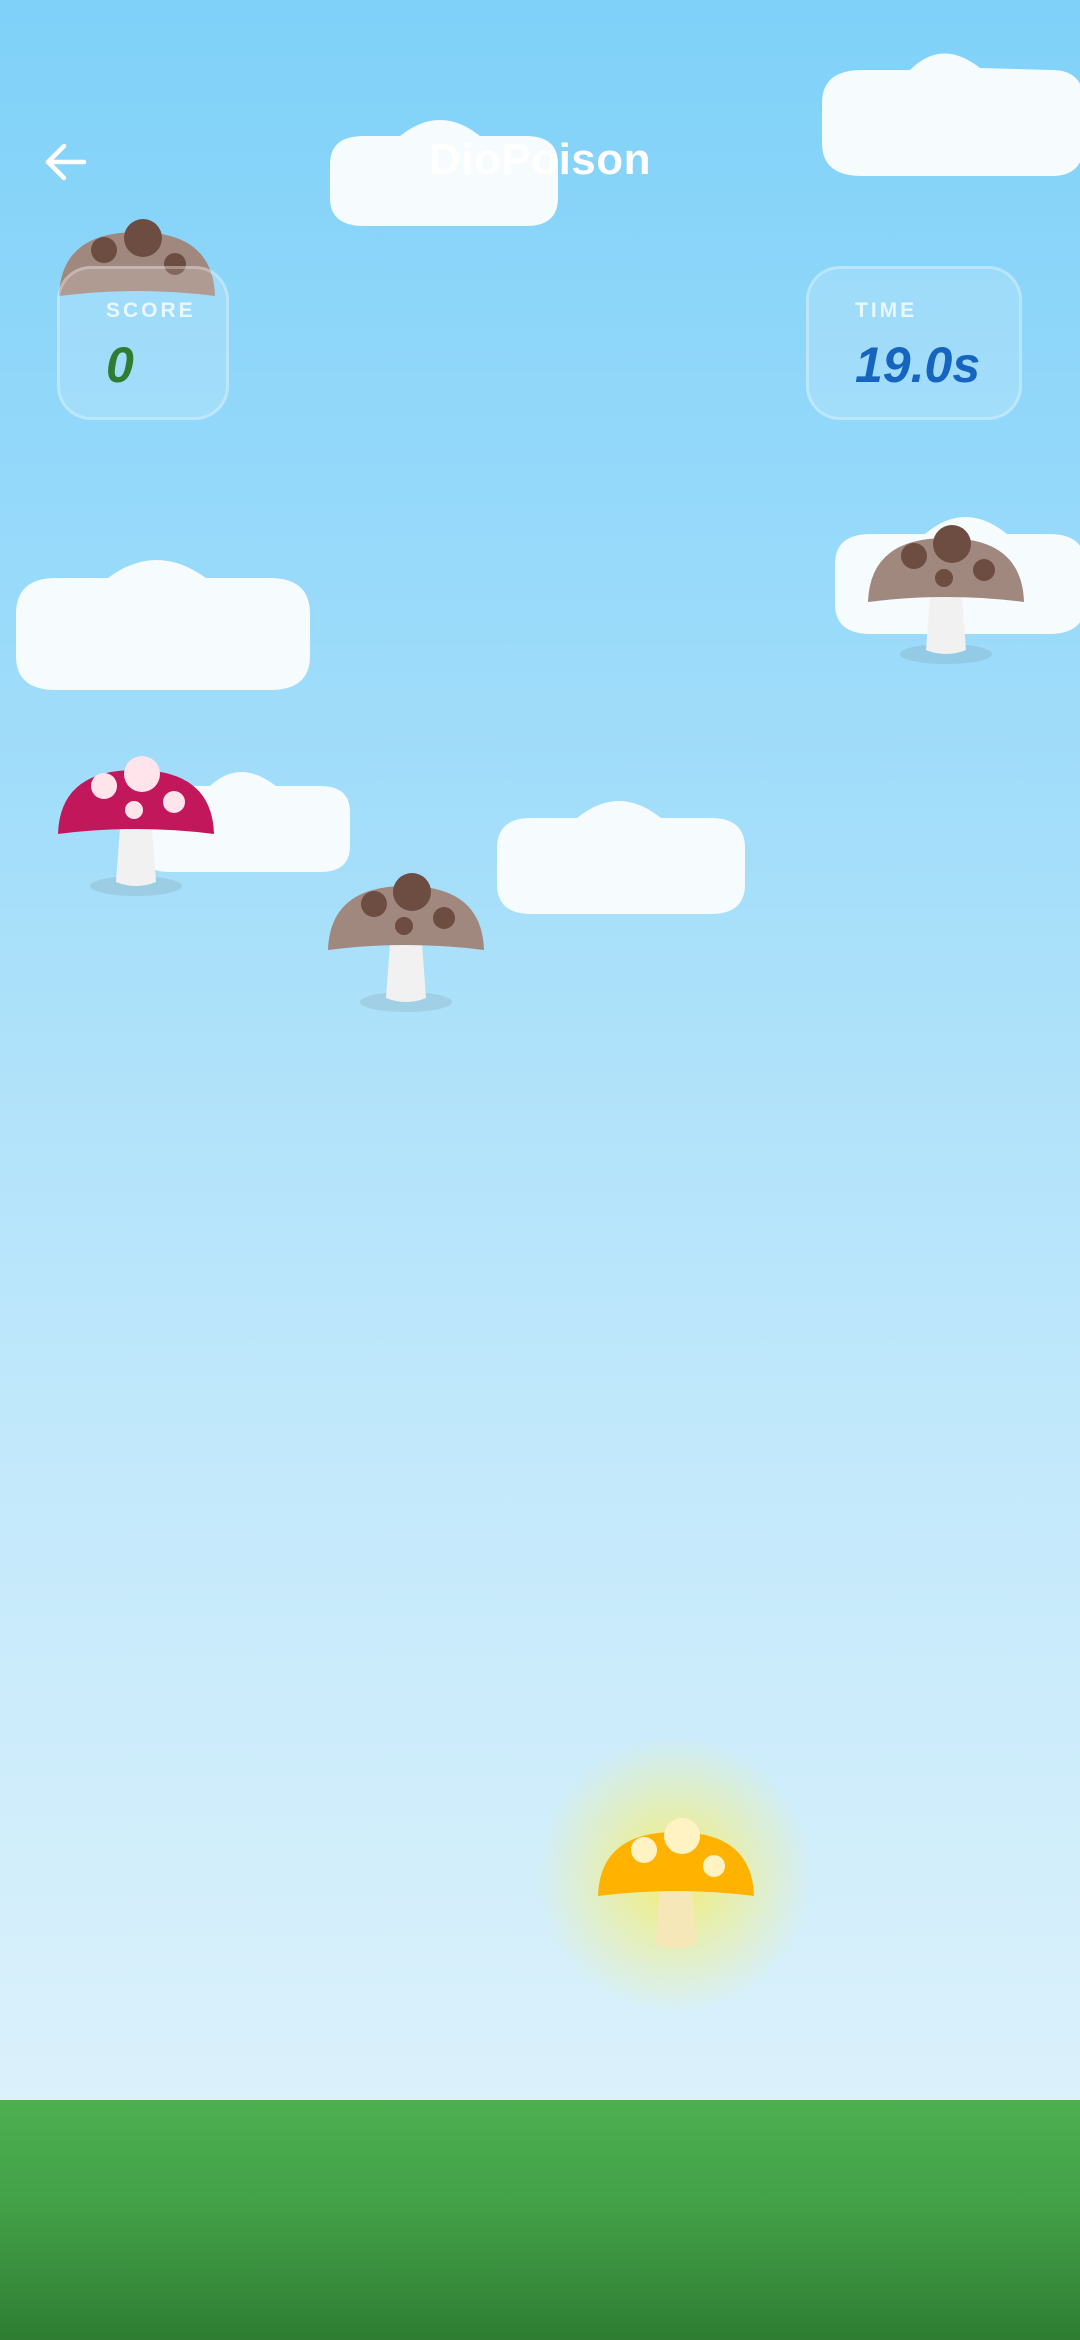 This screenshot has width=1080, height=2340. I want to click on grass-ground, so click(540, 2220).